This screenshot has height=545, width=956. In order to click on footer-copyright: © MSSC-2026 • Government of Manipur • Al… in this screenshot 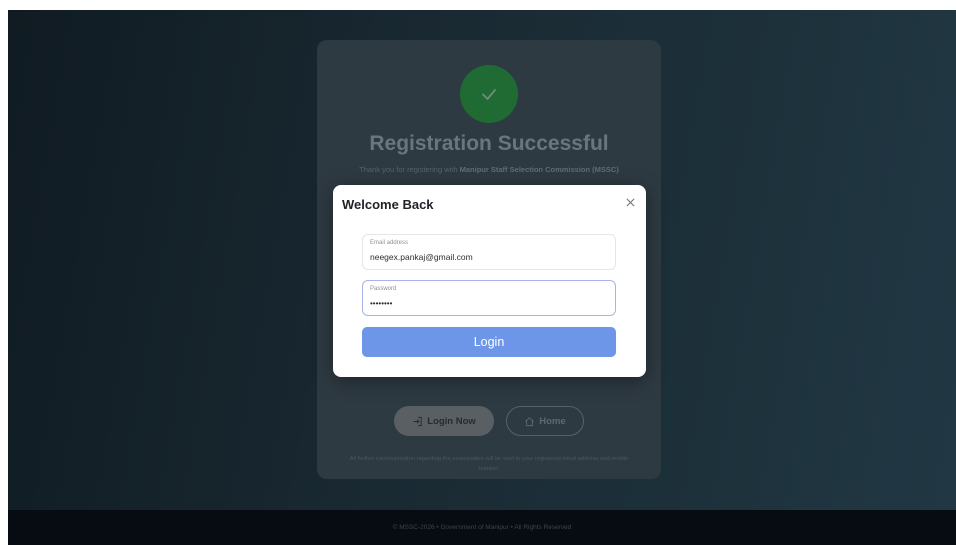, I will do `click(482, 527)`.